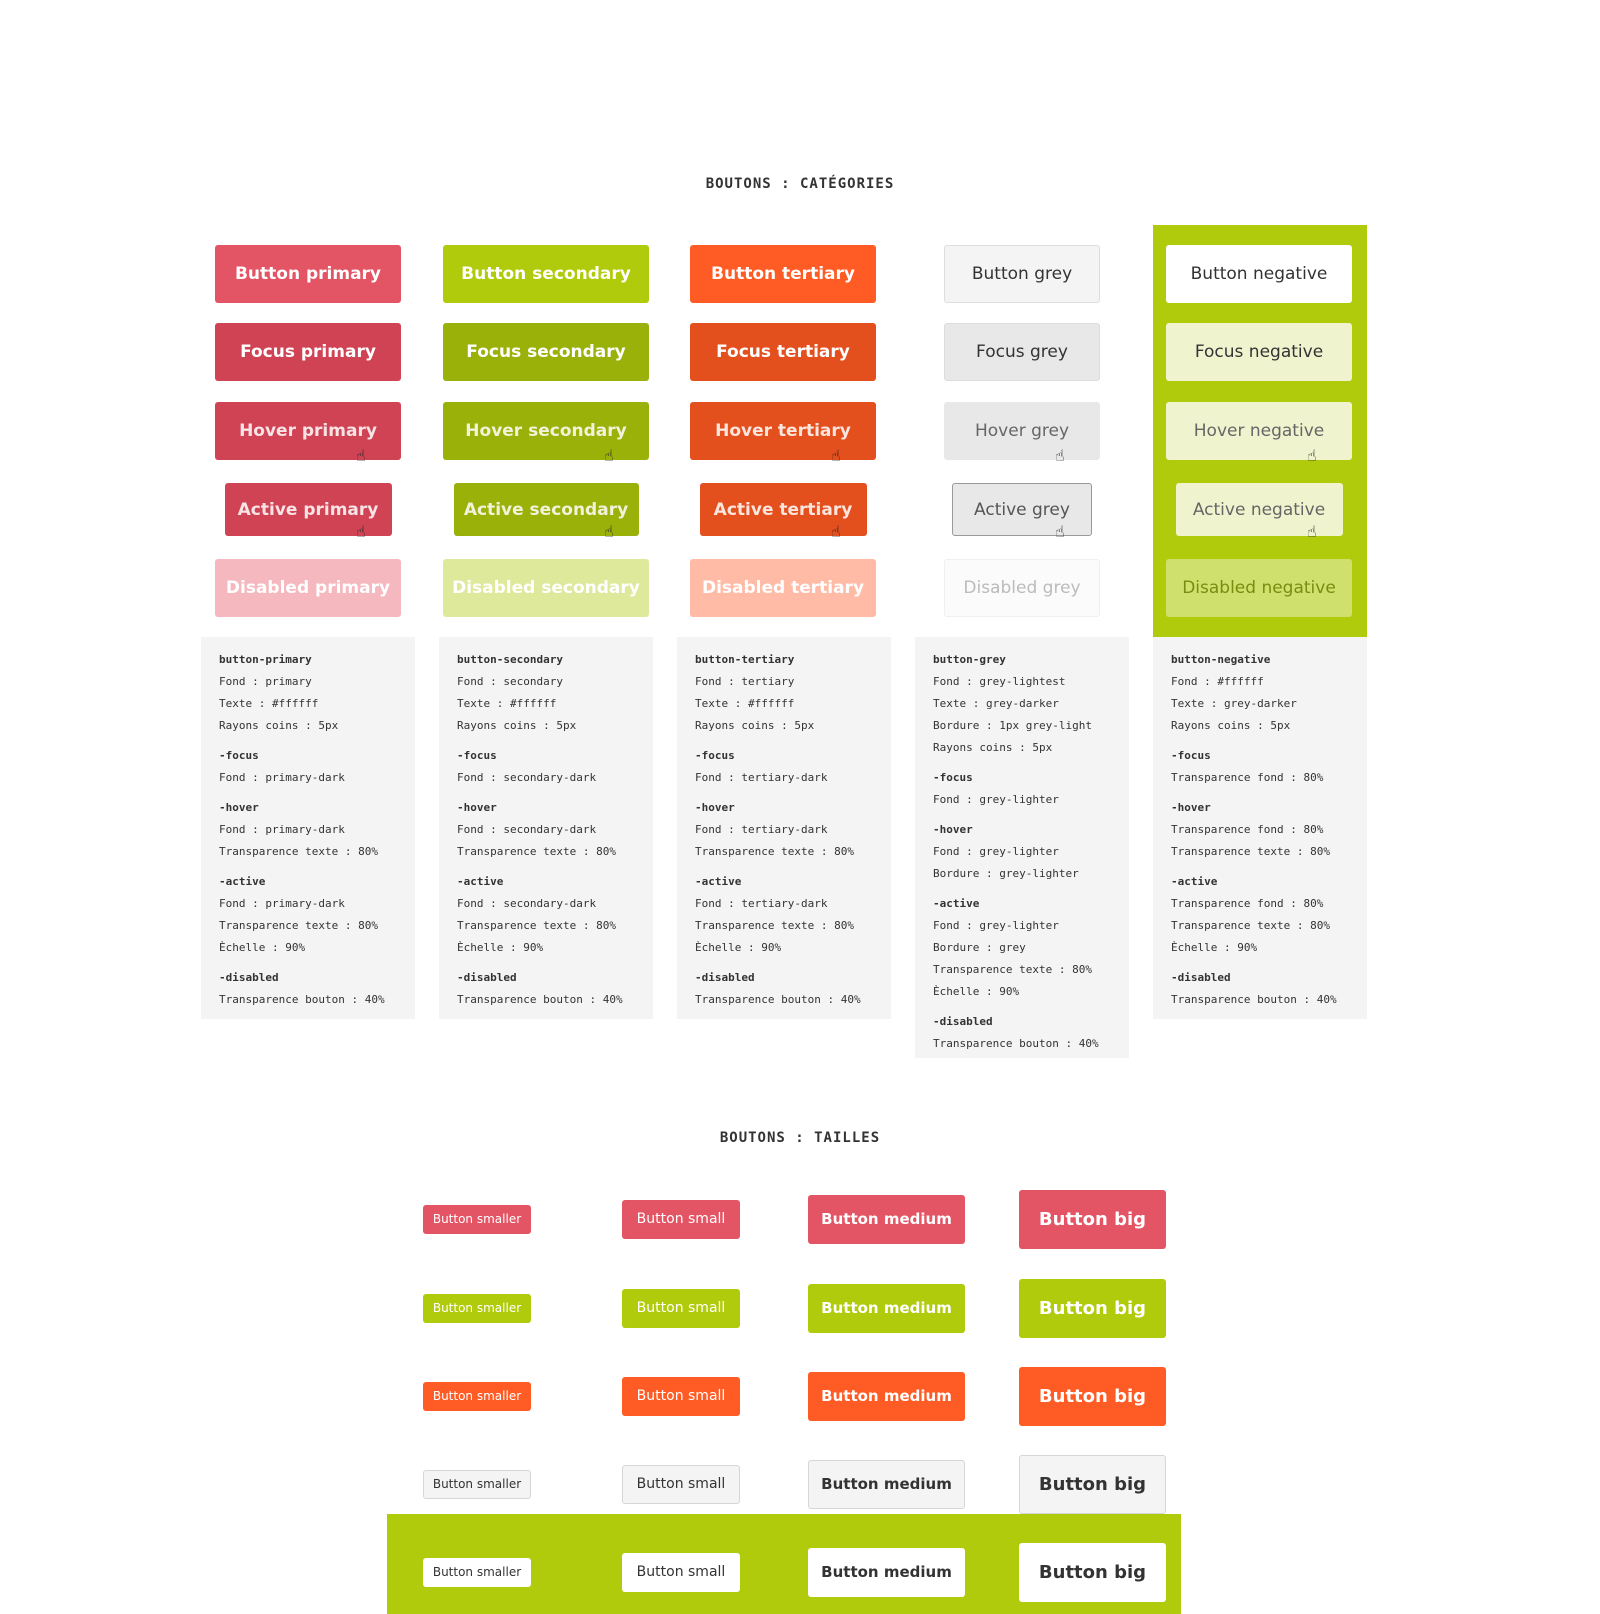  What do you see at coordinates (1022, 274) in the screenshot?
I see `grey-default-button: Button grey` at bounding box center [1022, 274].